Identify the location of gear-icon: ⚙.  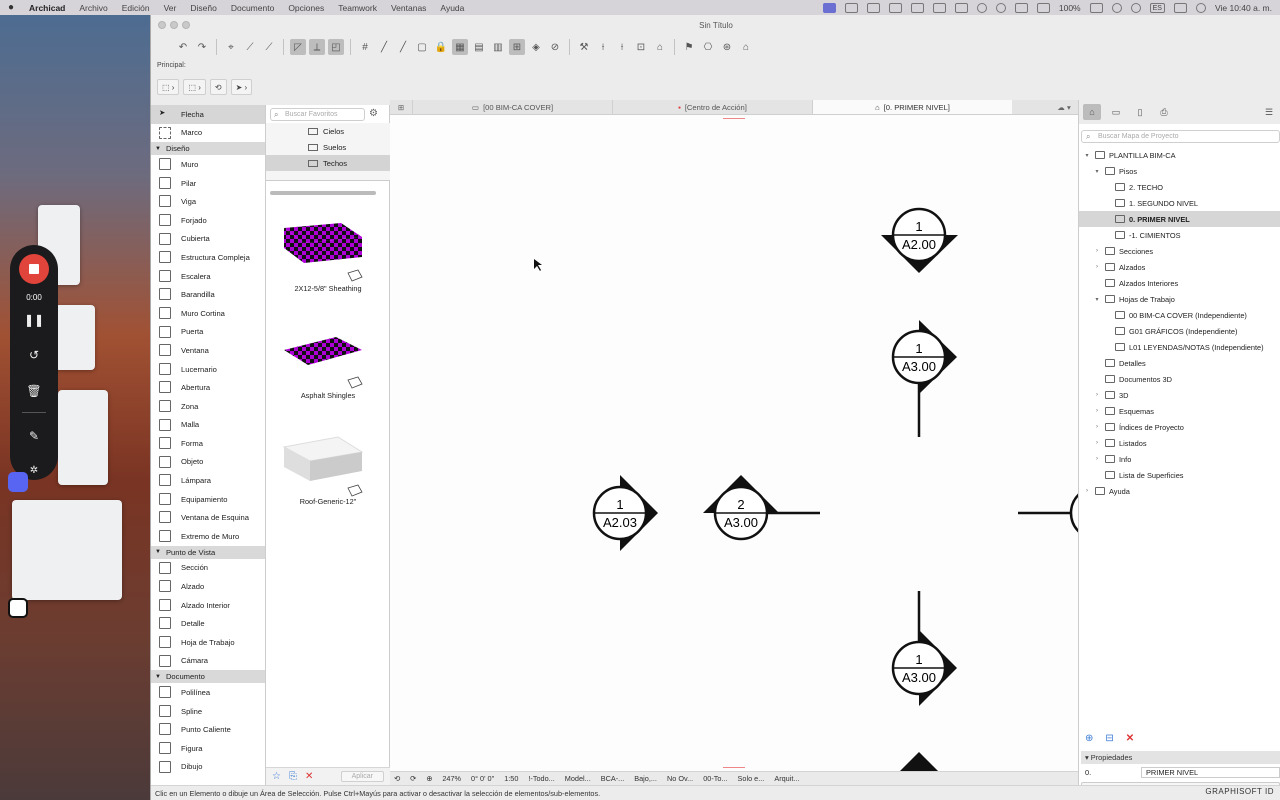
(373, 113).